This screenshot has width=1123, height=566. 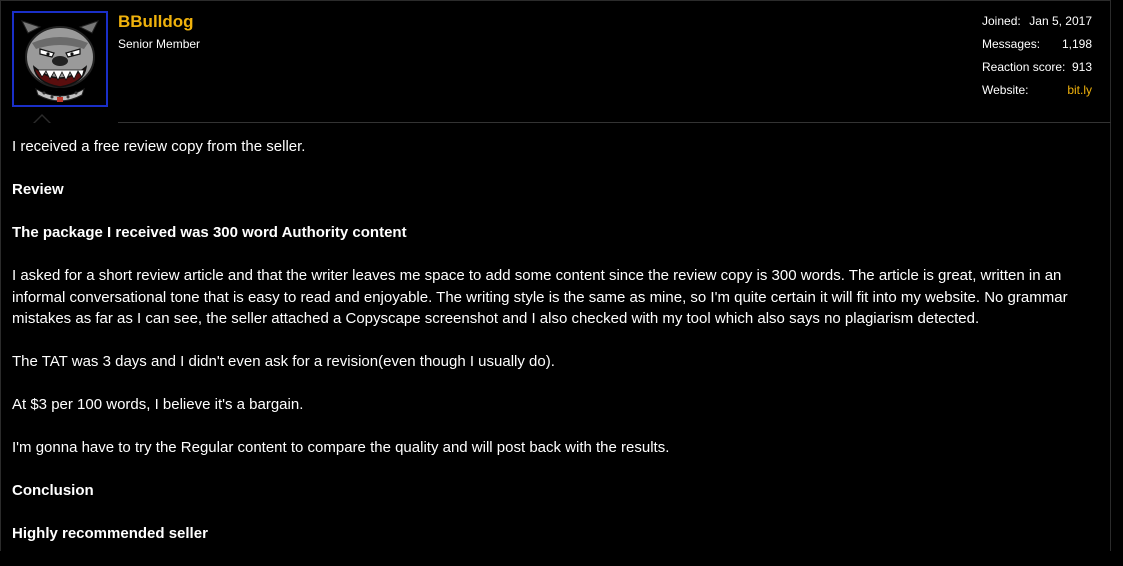 I want to click on stat-value: Jan 5, 2017, so click(x=1060, y=21).